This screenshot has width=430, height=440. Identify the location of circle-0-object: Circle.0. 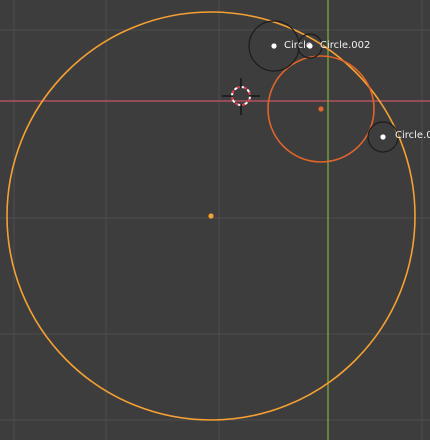
(398, 137).